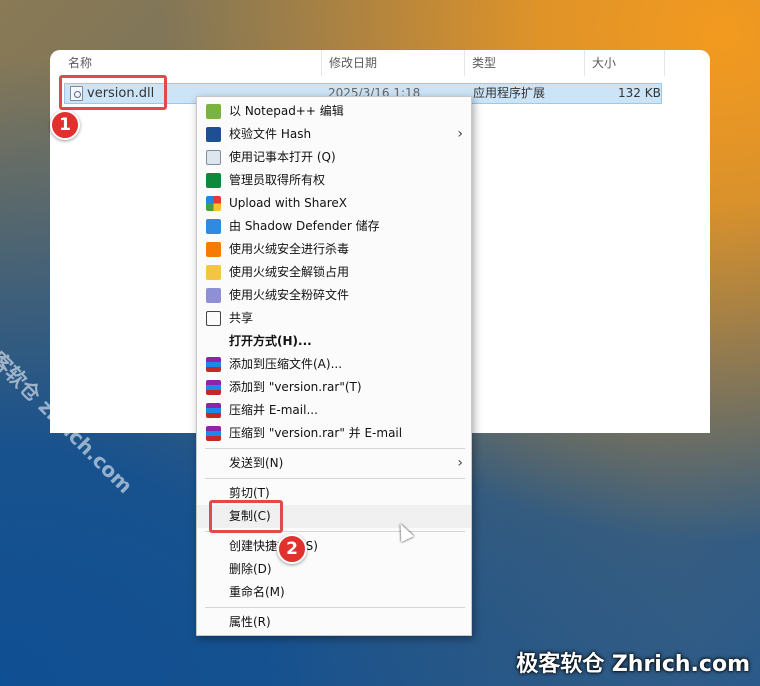  I want to click on menu-item-huorong-unlock: 使用火绒安全解锁占用, so click(334, 272).